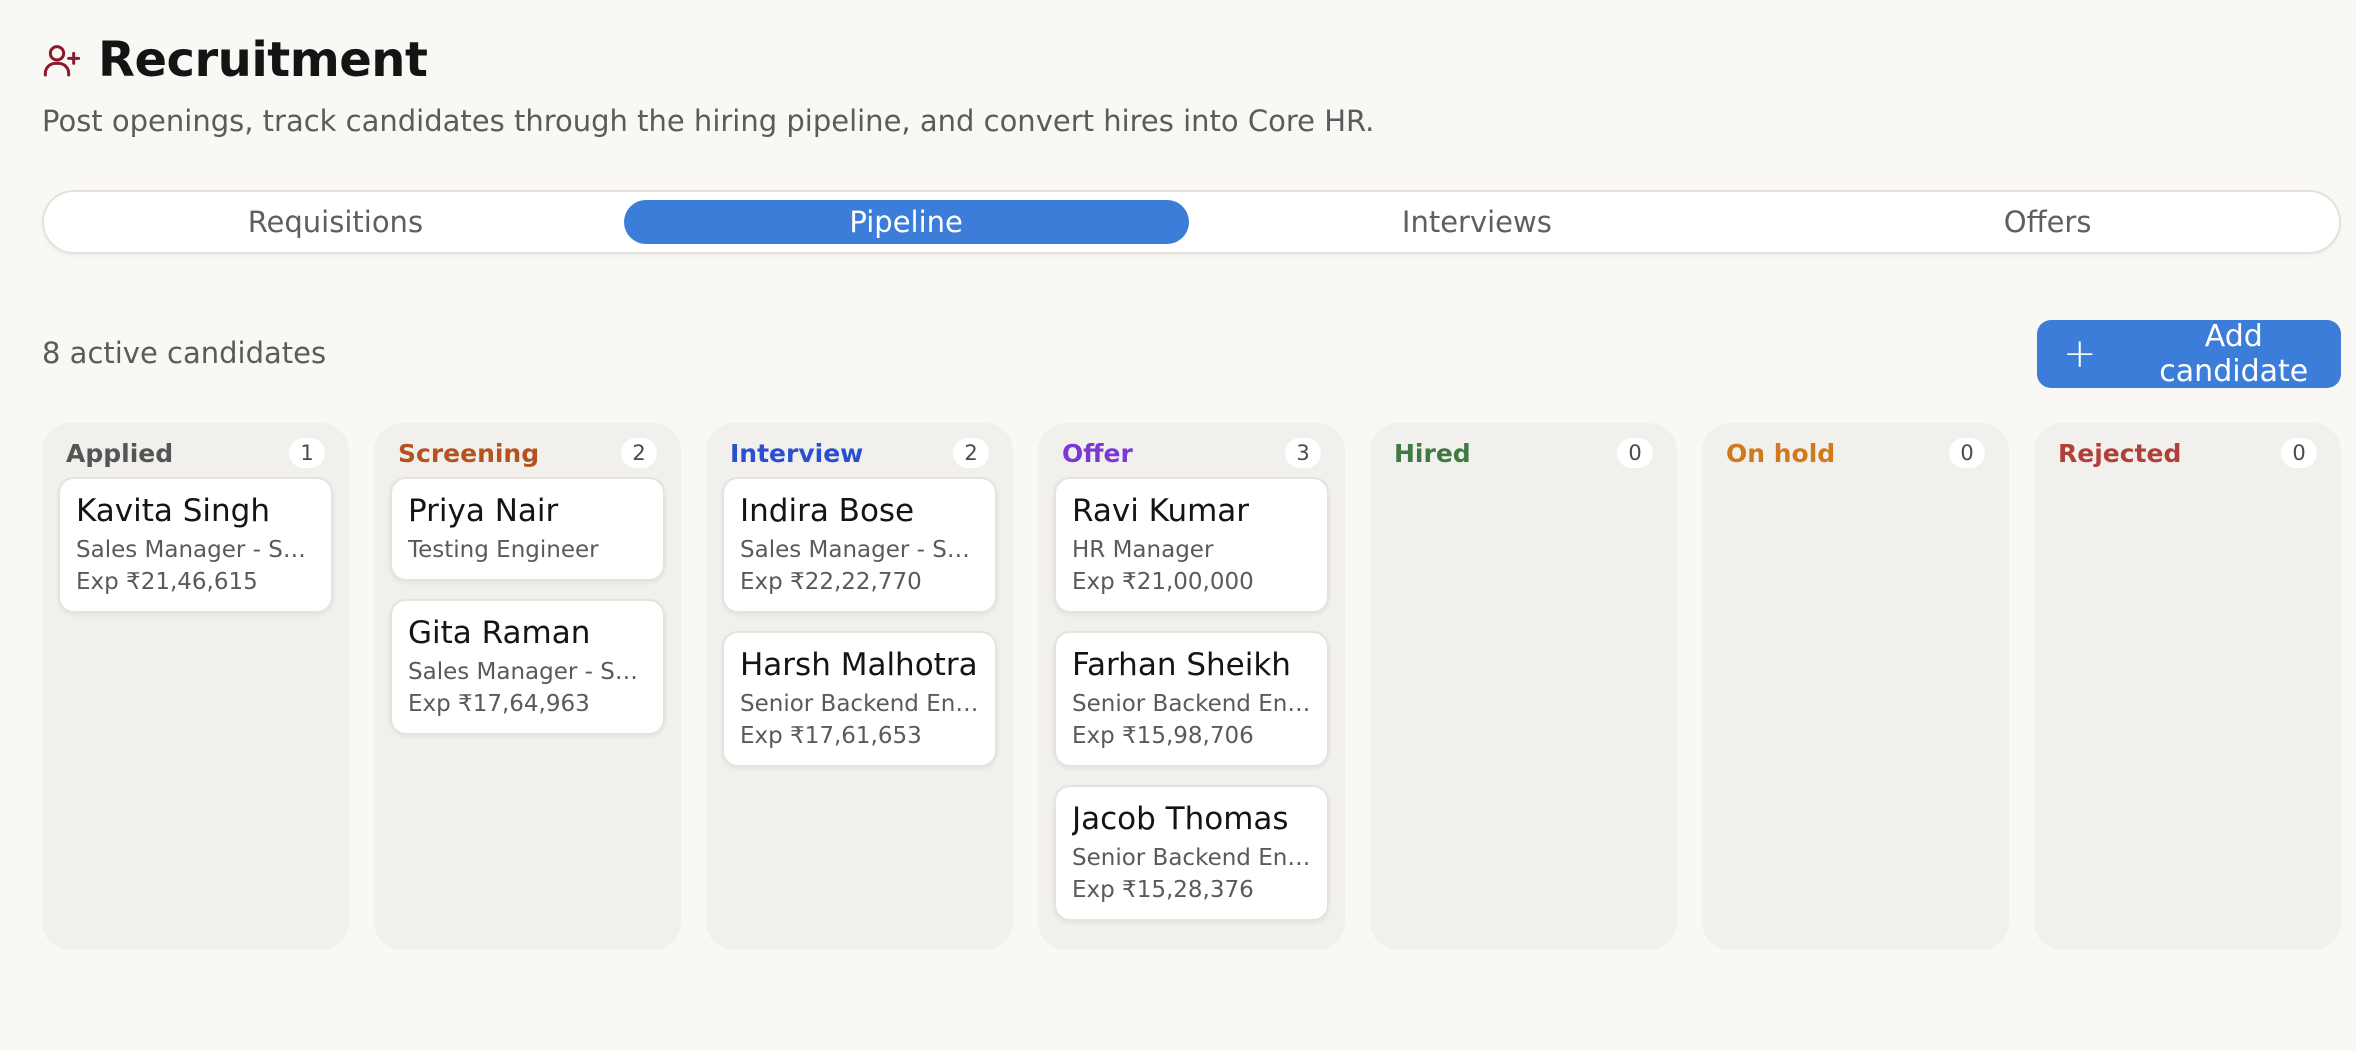 The image size is (2356, 1050). What do you see at coordinates (1477, 222) in the screenshot?
I see `tab-interviews: Interviews` at bounding box center [1477, 222].